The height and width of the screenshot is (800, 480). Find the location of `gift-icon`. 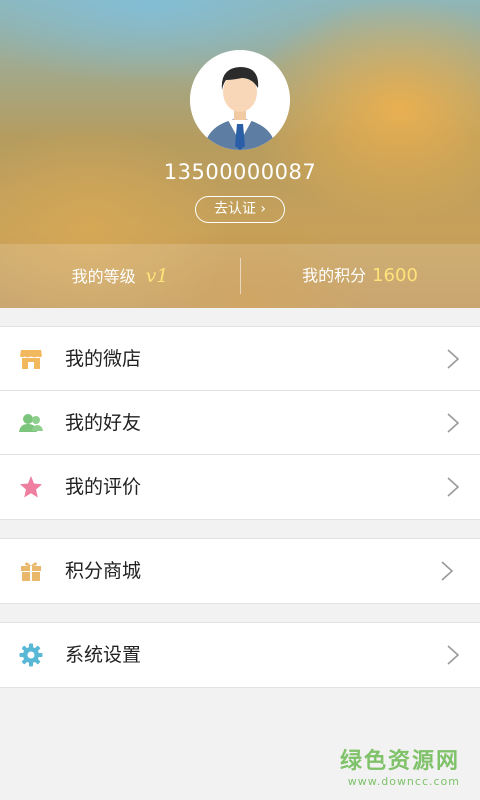

gift-icon is located at coordinates (31, 571).